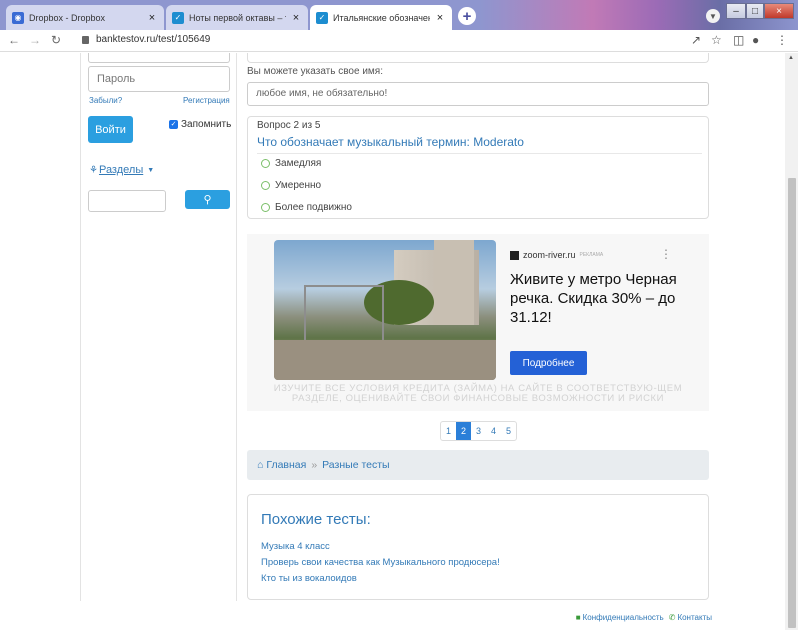 Image resolution: width=798 pixels, height=630 pixels. I want to click on page-scrollbar: ▲, so click(791, 341).